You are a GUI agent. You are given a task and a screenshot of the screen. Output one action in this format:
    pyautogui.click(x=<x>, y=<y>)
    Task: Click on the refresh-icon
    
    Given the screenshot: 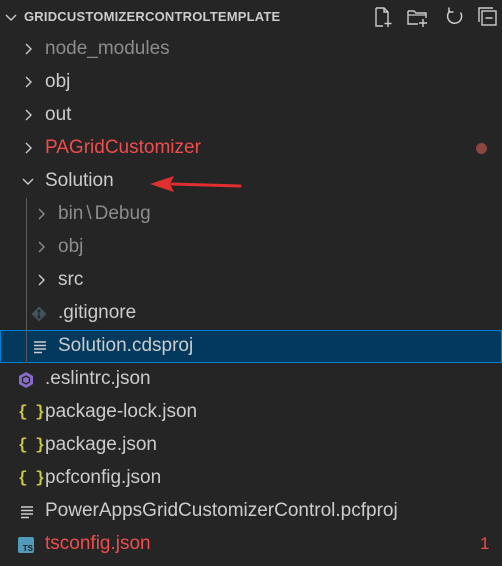 What is the action you would take?
    pyautogui.click(x=455, y=17)
    